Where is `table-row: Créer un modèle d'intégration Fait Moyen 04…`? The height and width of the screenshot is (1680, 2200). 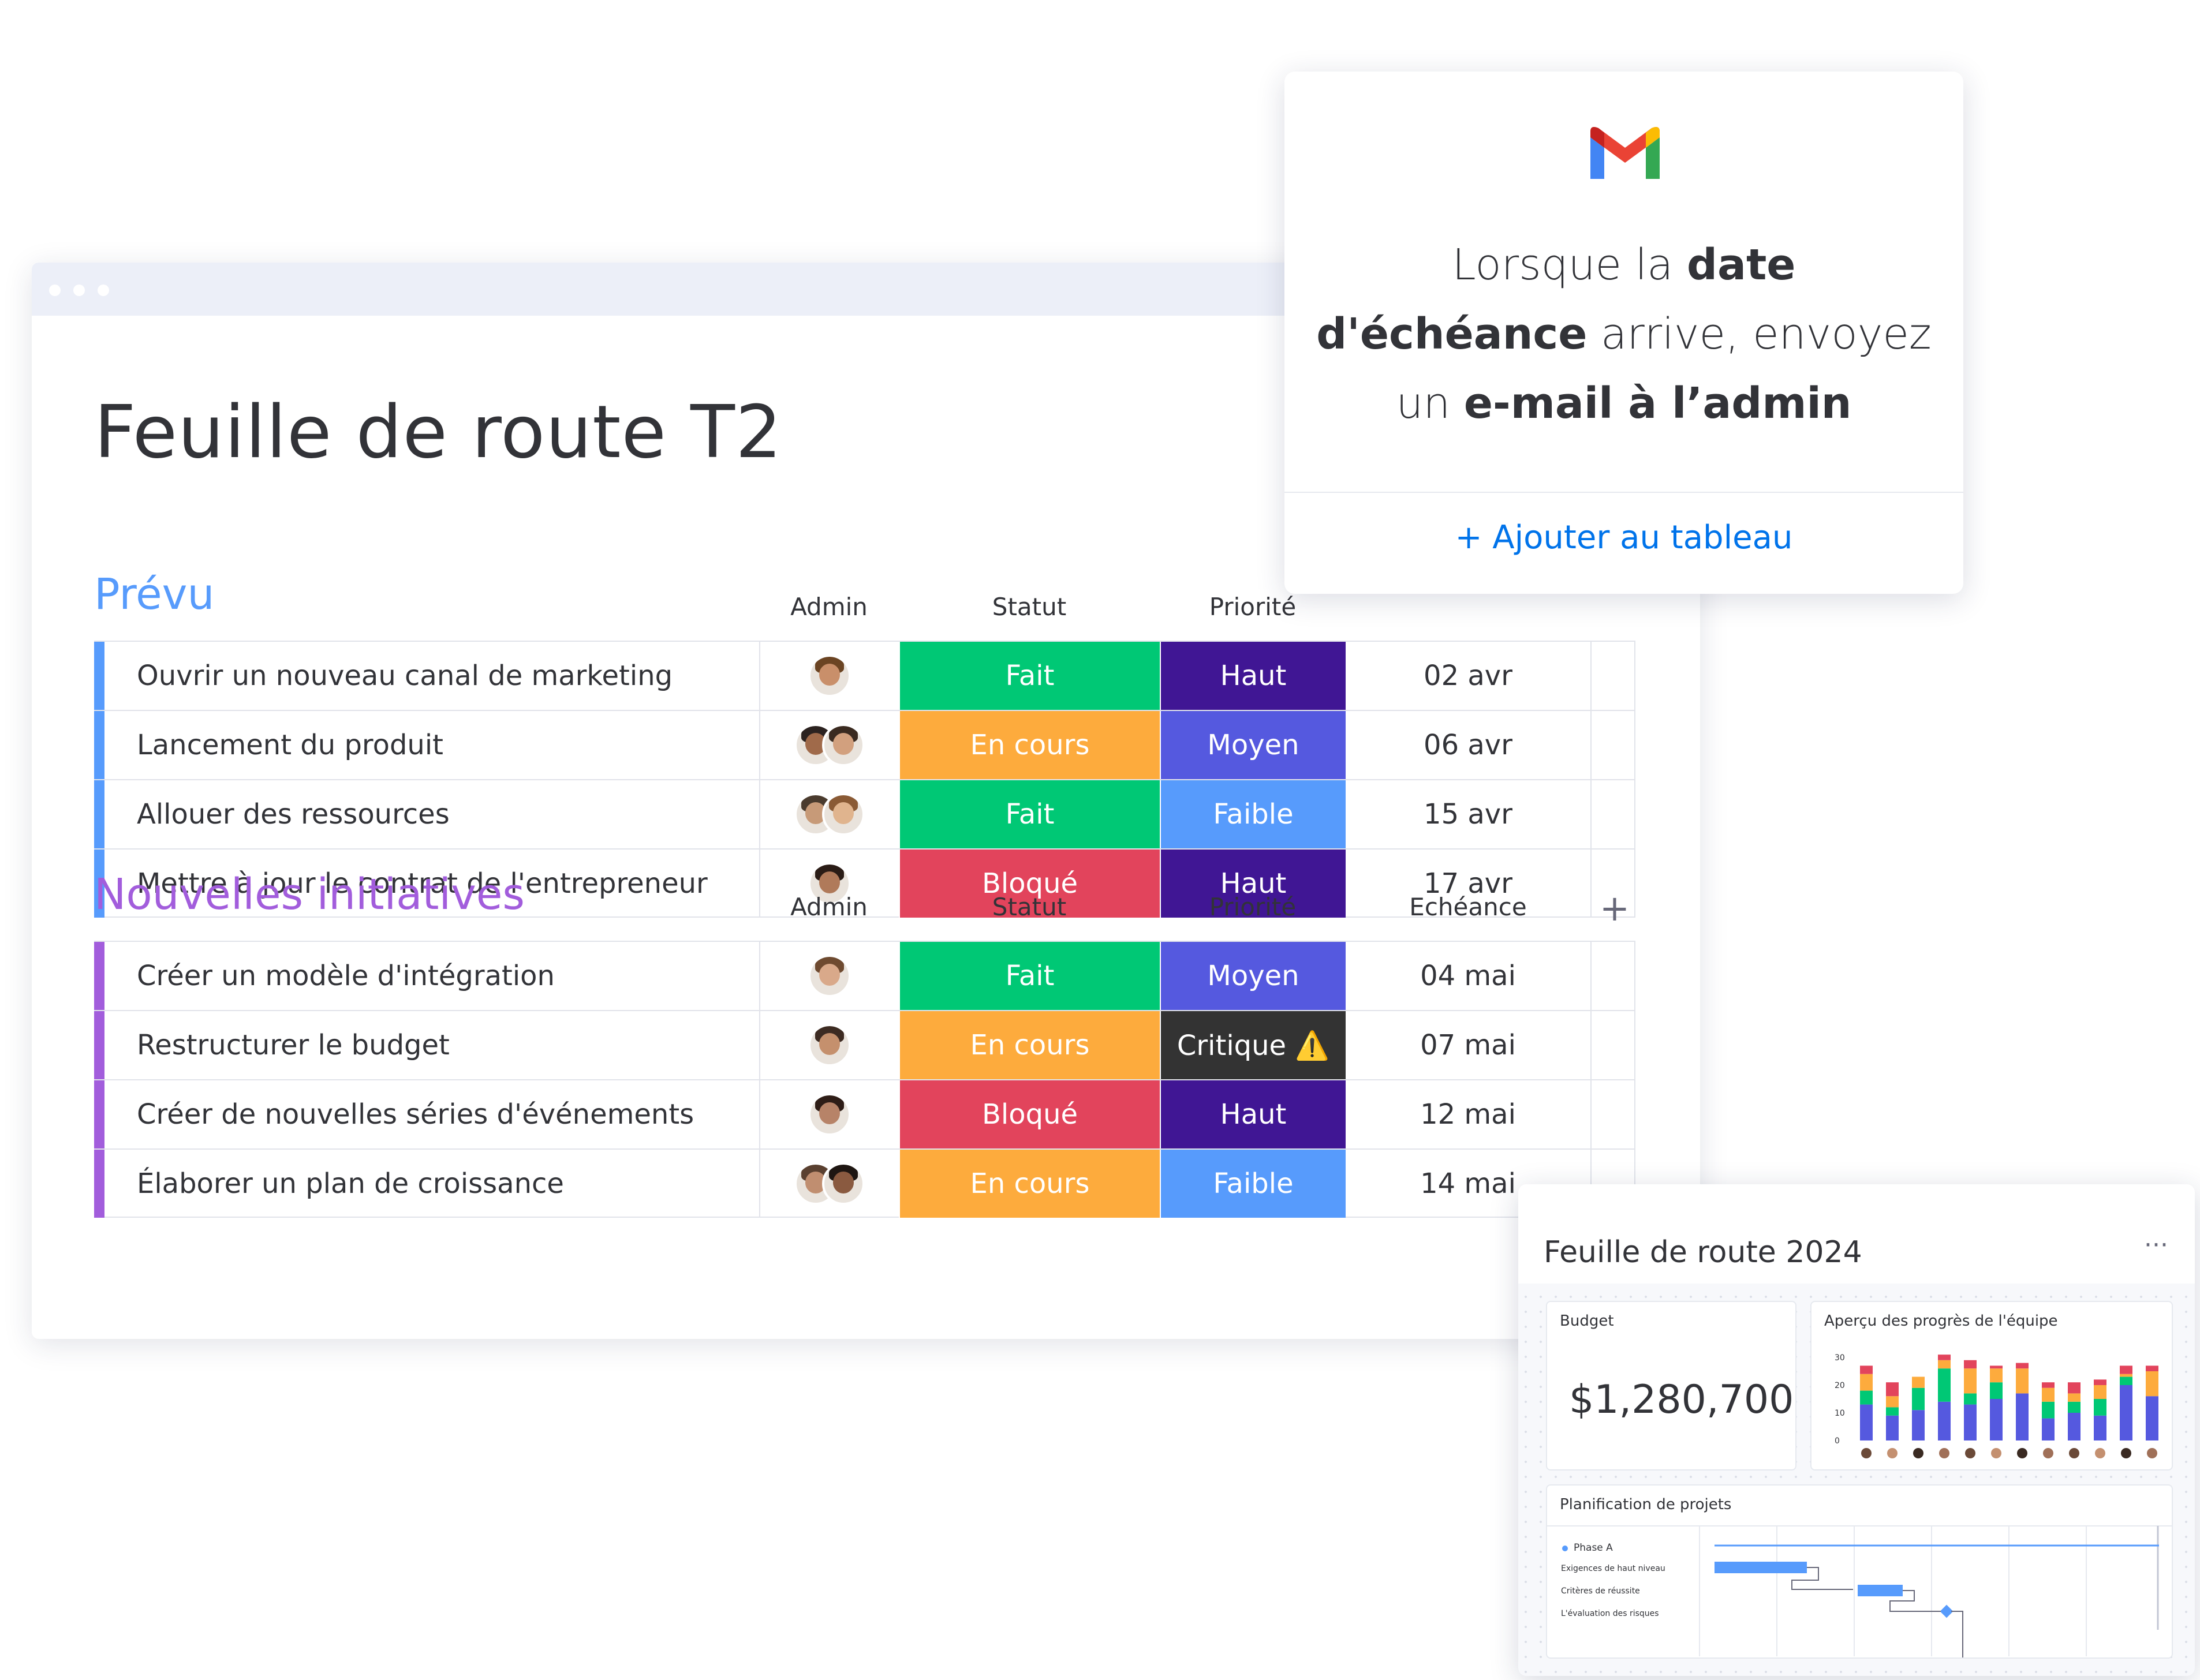
table-row: Créer un modèle d'intégration Fait Moyen 04… is located at coordinates (864, 976).